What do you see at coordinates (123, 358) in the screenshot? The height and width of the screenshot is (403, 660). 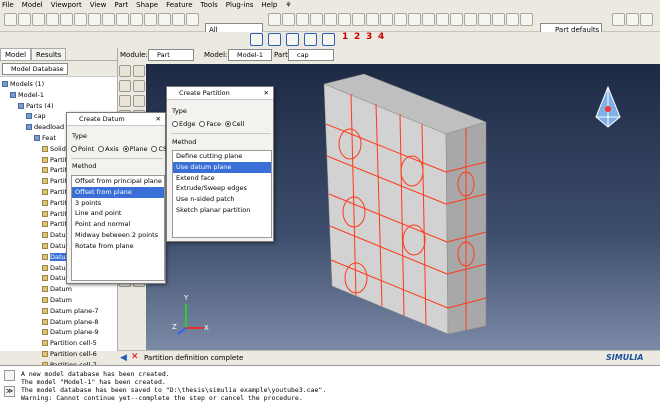 I see `back-arrow-icon: ◀` at bounding box center [123, 358].